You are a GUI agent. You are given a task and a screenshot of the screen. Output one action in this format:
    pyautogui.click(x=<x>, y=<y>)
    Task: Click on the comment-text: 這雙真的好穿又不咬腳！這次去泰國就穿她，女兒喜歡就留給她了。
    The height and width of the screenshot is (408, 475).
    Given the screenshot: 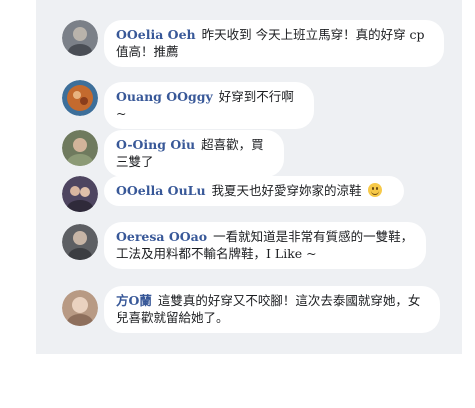 What is the action you would take?
    pyautogui.click(x=268, y=309)
    